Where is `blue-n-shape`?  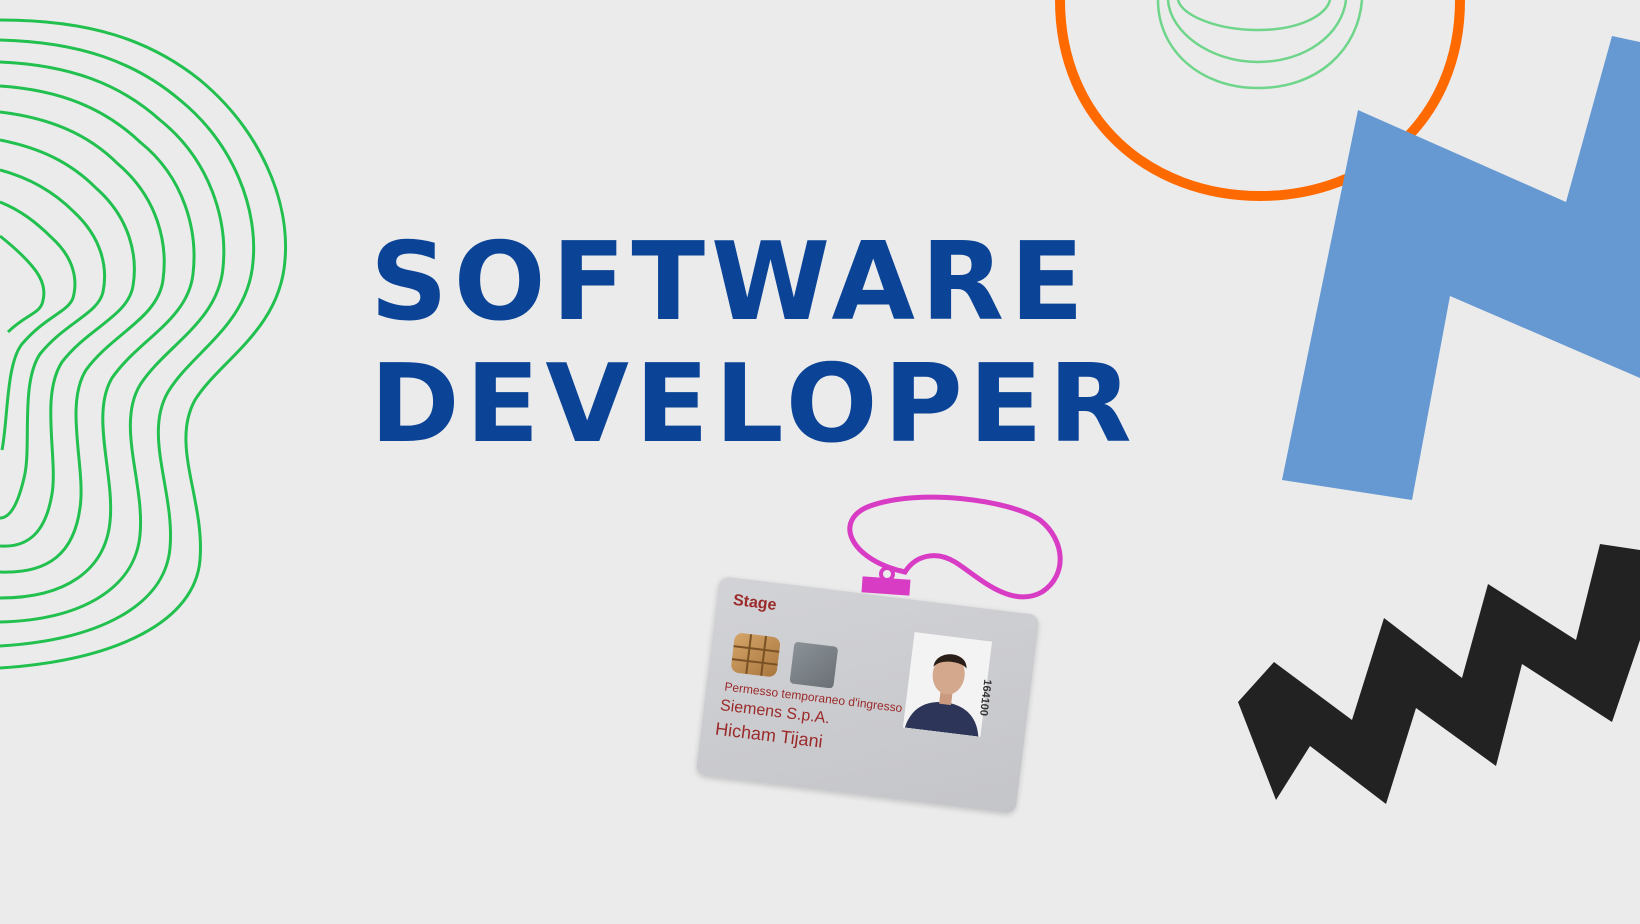
blue-n-shape is located at coordinates (1461, 268).